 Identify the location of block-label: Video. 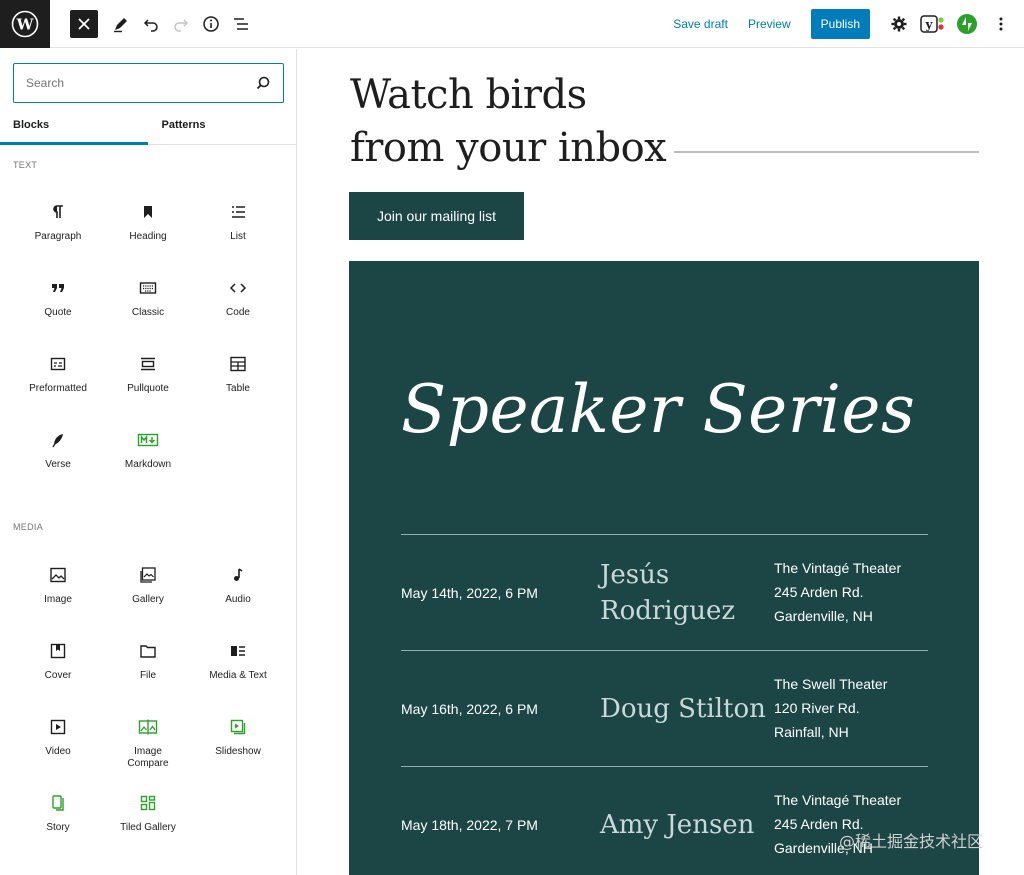
(58, 751).